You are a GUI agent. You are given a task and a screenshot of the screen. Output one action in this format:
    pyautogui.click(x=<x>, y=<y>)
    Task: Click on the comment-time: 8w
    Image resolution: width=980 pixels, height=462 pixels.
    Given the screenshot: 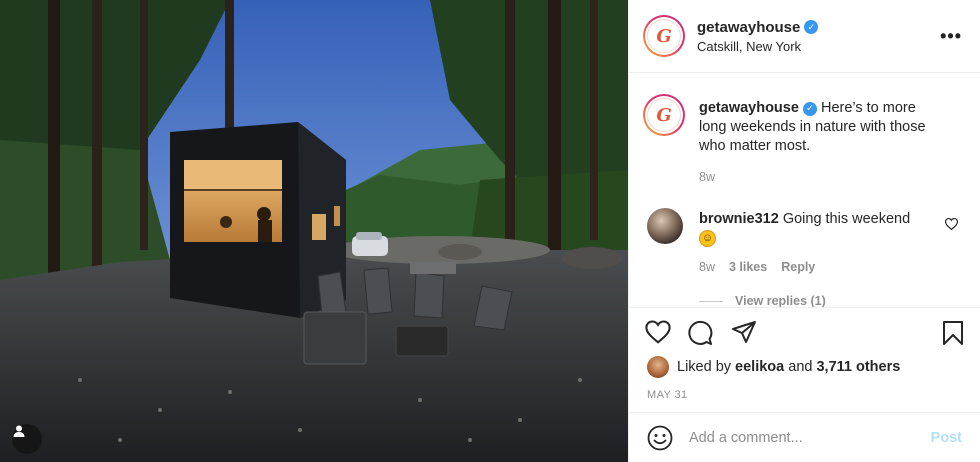 What is the action you would take?
    pyautogui.click(x=707, y=267)
    